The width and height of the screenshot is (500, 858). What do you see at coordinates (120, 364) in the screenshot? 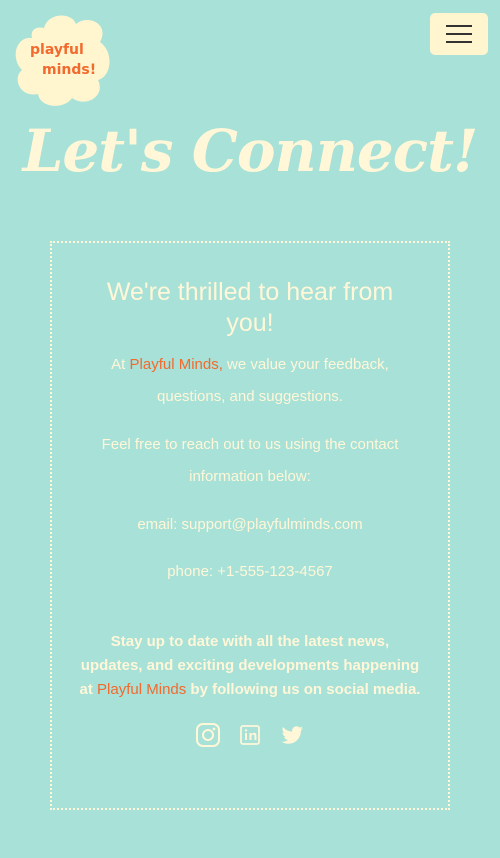
I see `intro-prefix: At` at bounding box center [120, 364].